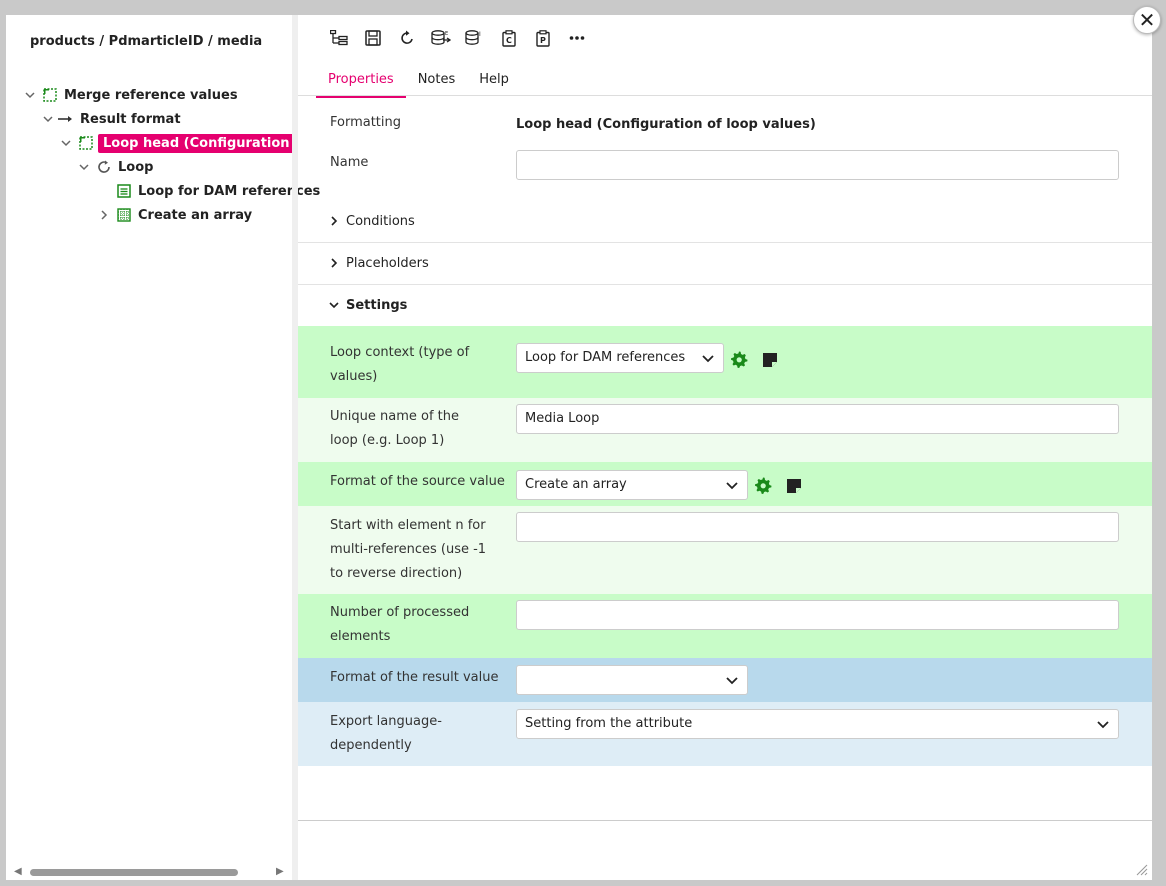  Describe the element at coordinates (18, 871) in the screenshot. I see `scroll-left-icon: ◀` at that location.